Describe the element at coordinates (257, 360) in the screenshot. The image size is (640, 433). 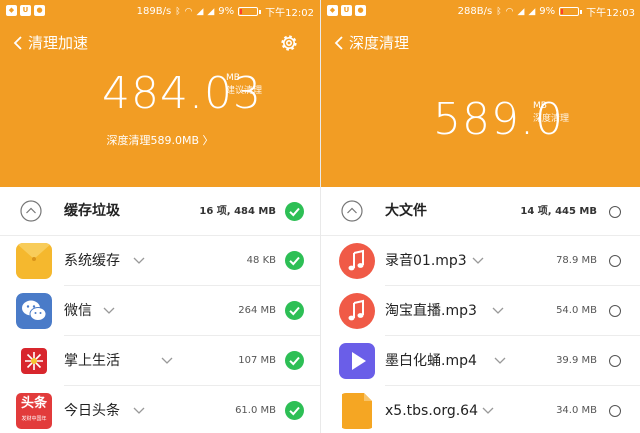
I see `item-value: 107 MB` at that location.